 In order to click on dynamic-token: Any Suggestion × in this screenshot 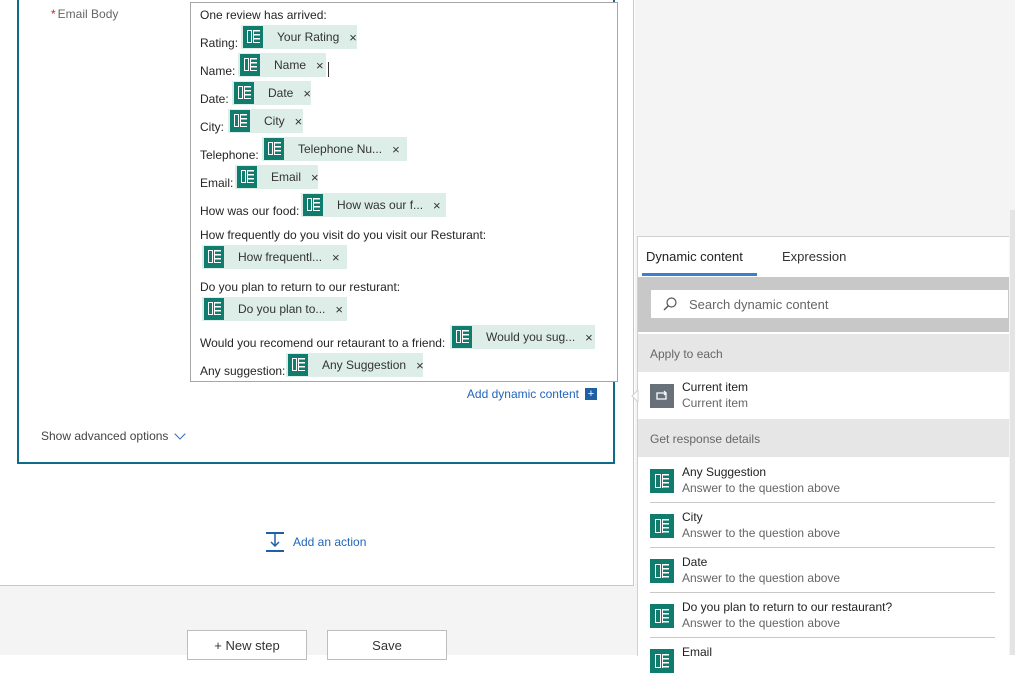, I will do `click(355, 365)`.